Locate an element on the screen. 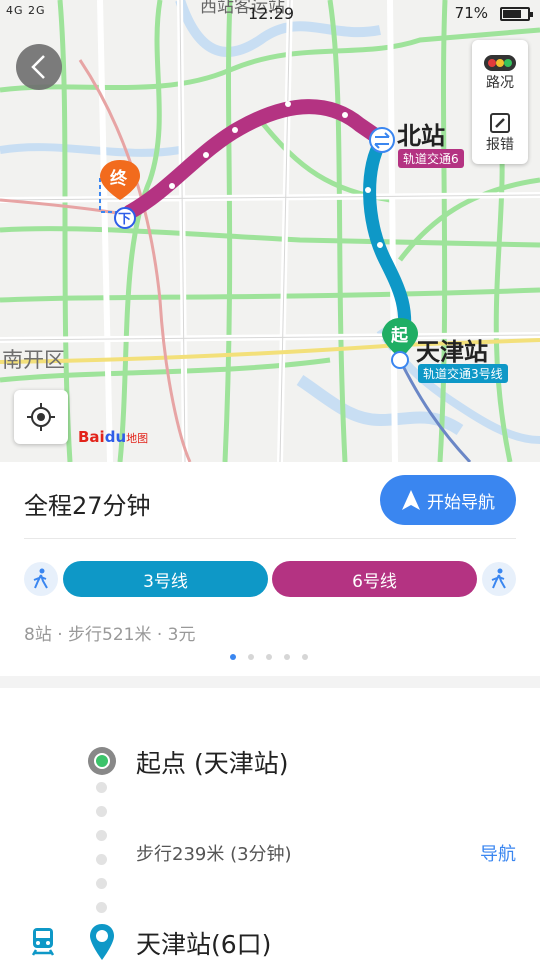 This screenshot has height=962, width=540. walk-step-label: 步行239米 (3分钟) is located at coordinates (214, 854).